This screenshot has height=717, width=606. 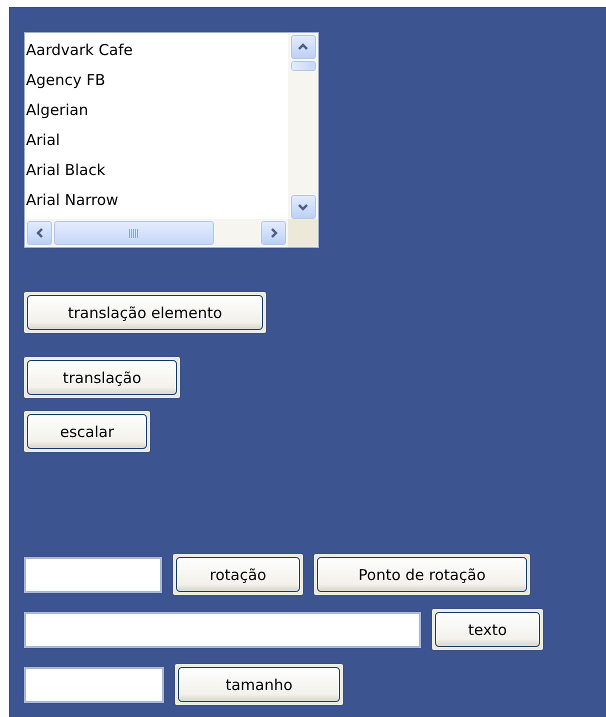 What do you see at coordinates (156, 80) in the screenshot?
I see `font-list-item: Agency FB` at bounding box center [156, 80].